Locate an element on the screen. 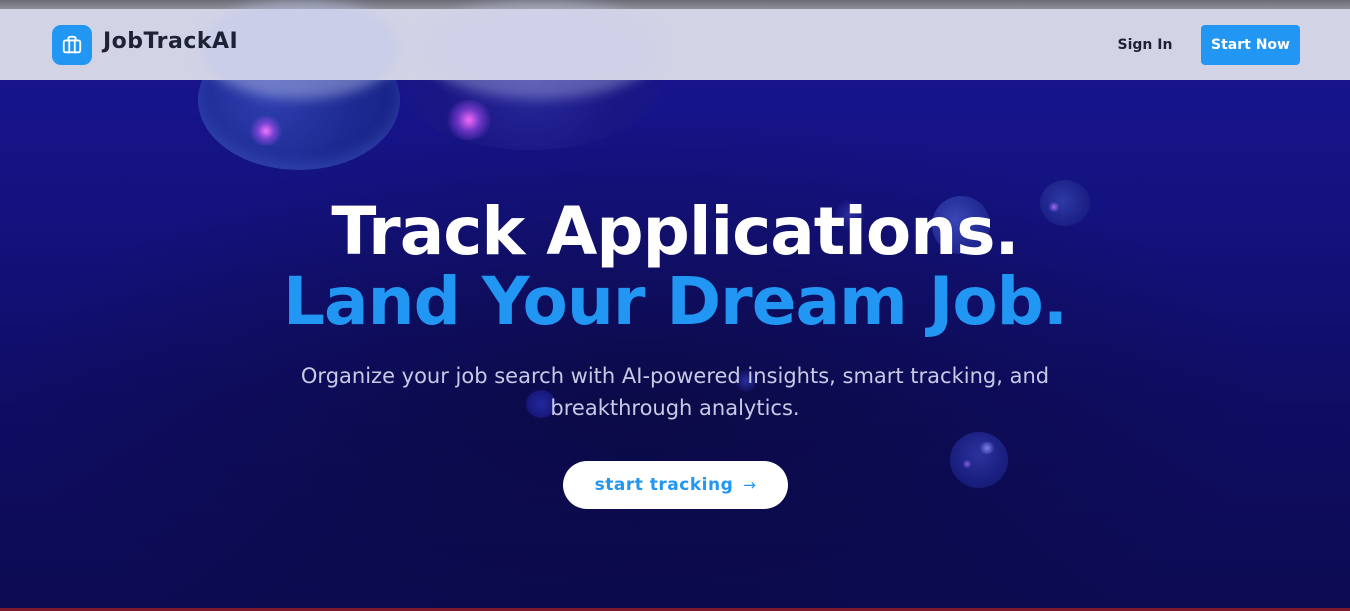 Image resolution: width=1350 pixels, height=611 pixels. start-tracking-label: start tracking is located at coordinates (664, 485).